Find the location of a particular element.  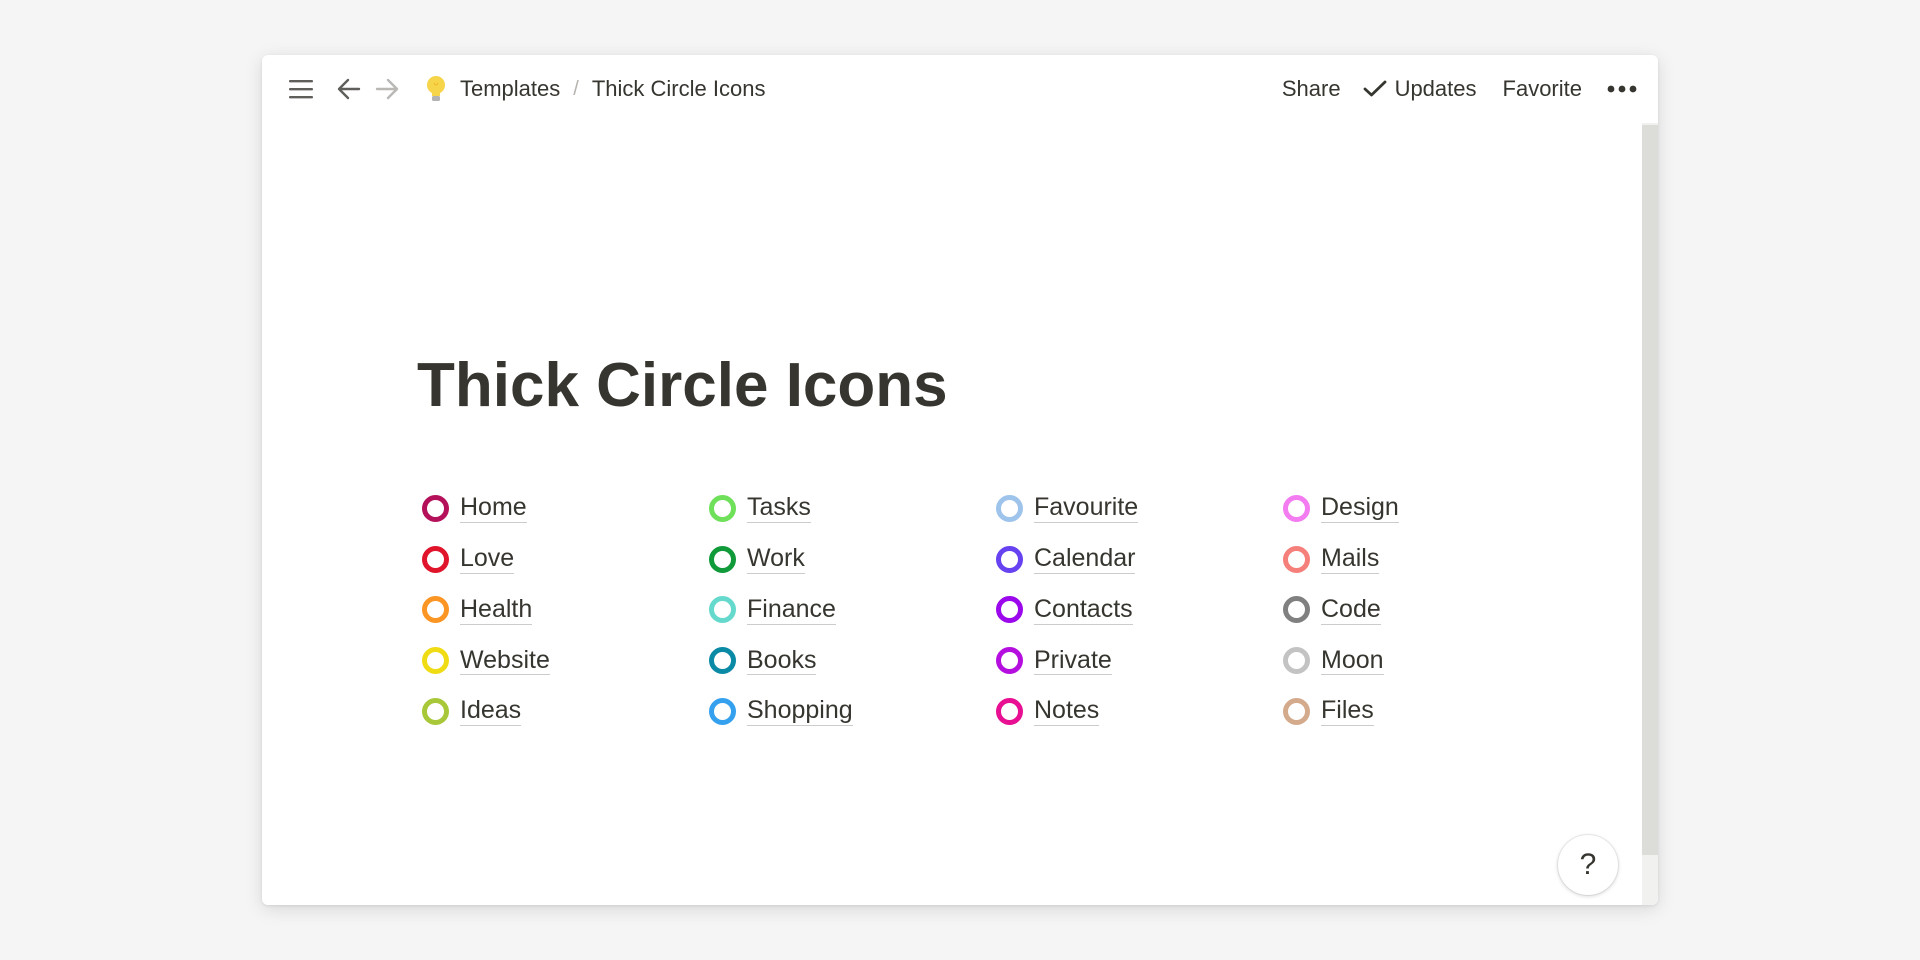

list-item-private: Private is located at coordinates (1137, 660).